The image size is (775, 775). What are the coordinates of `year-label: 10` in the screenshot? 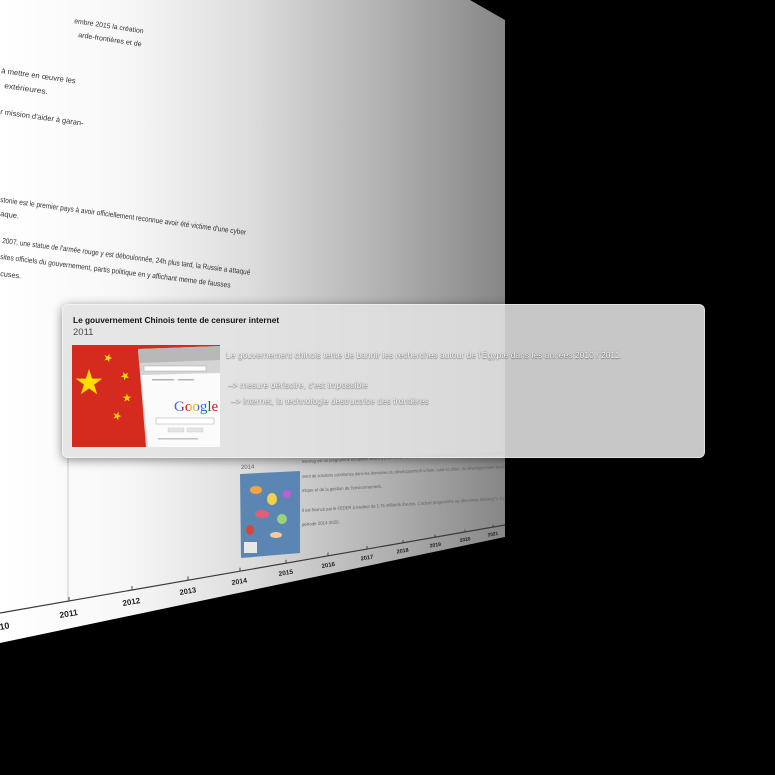 It's located at (5, 626).